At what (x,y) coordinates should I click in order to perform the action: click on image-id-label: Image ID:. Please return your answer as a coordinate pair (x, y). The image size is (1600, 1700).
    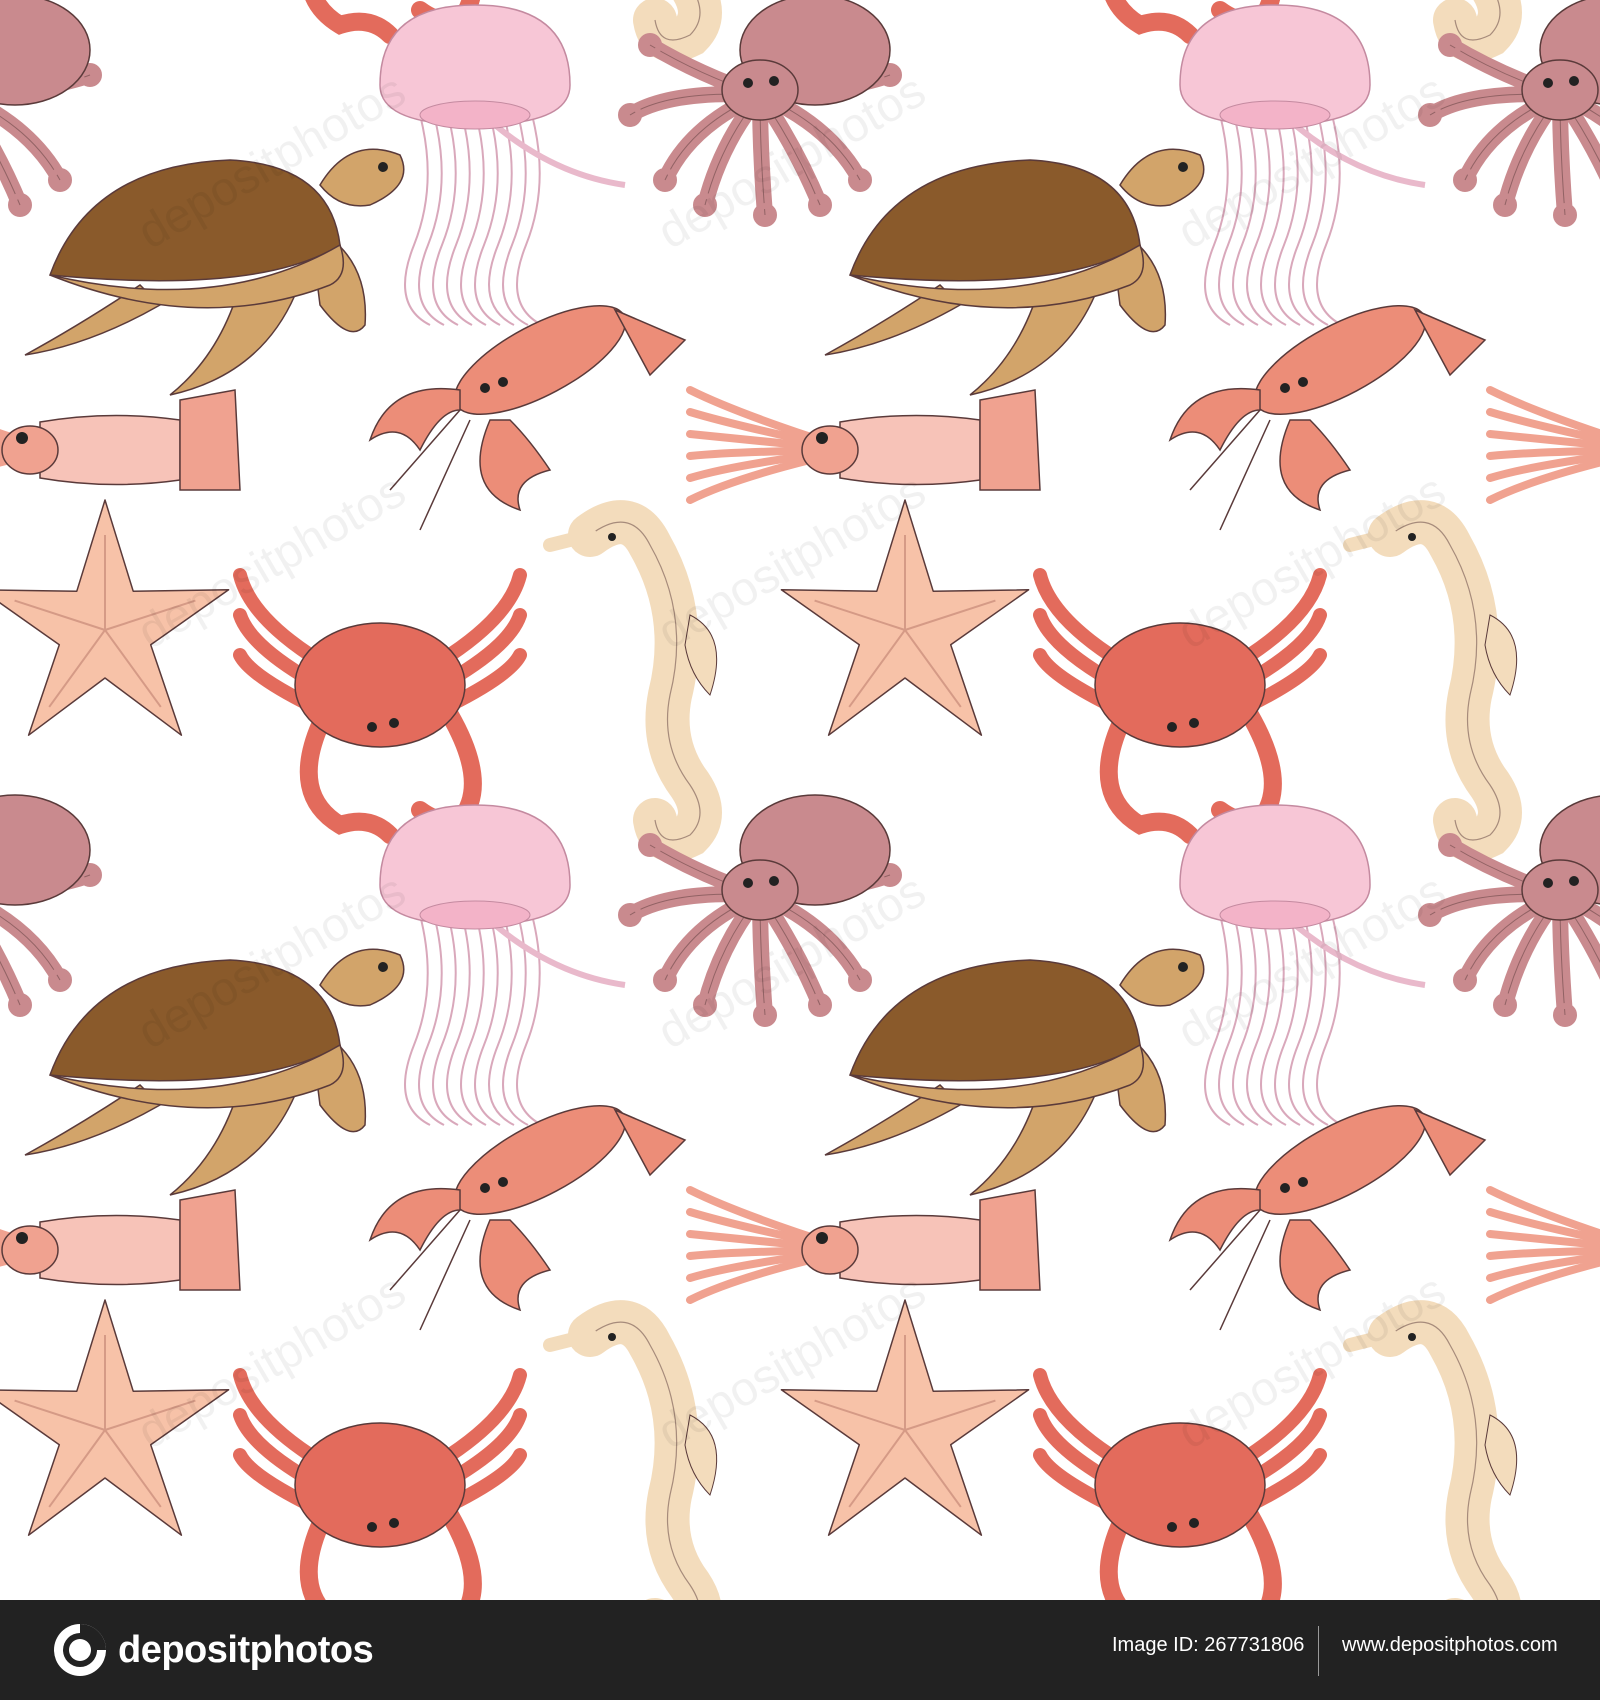
    Looking at the image, I should click on (1155, 1645).